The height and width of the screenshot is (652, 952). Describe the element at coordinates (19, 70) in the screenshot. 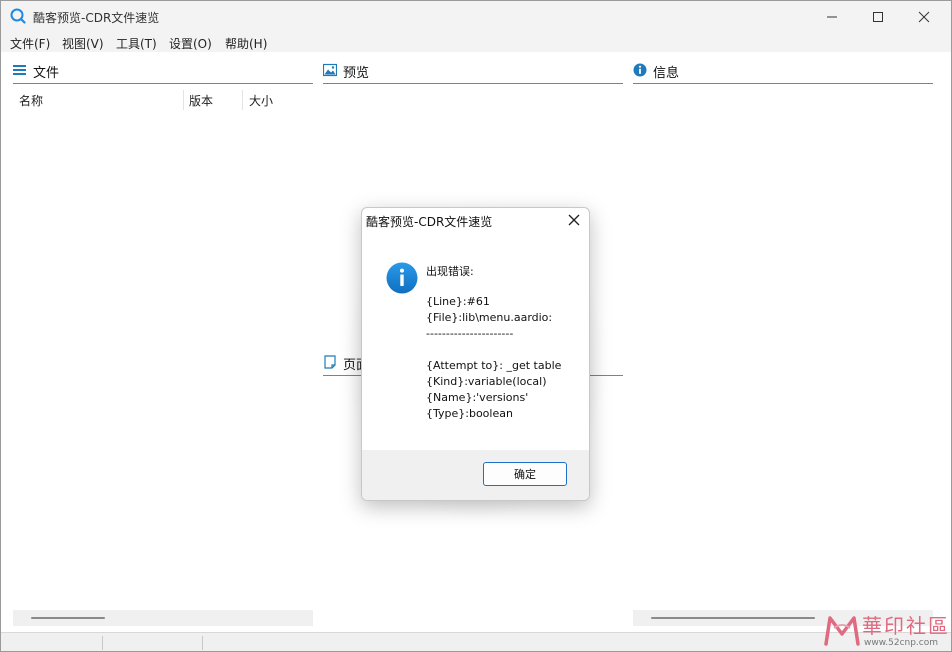

I see `list-icon` at that location.